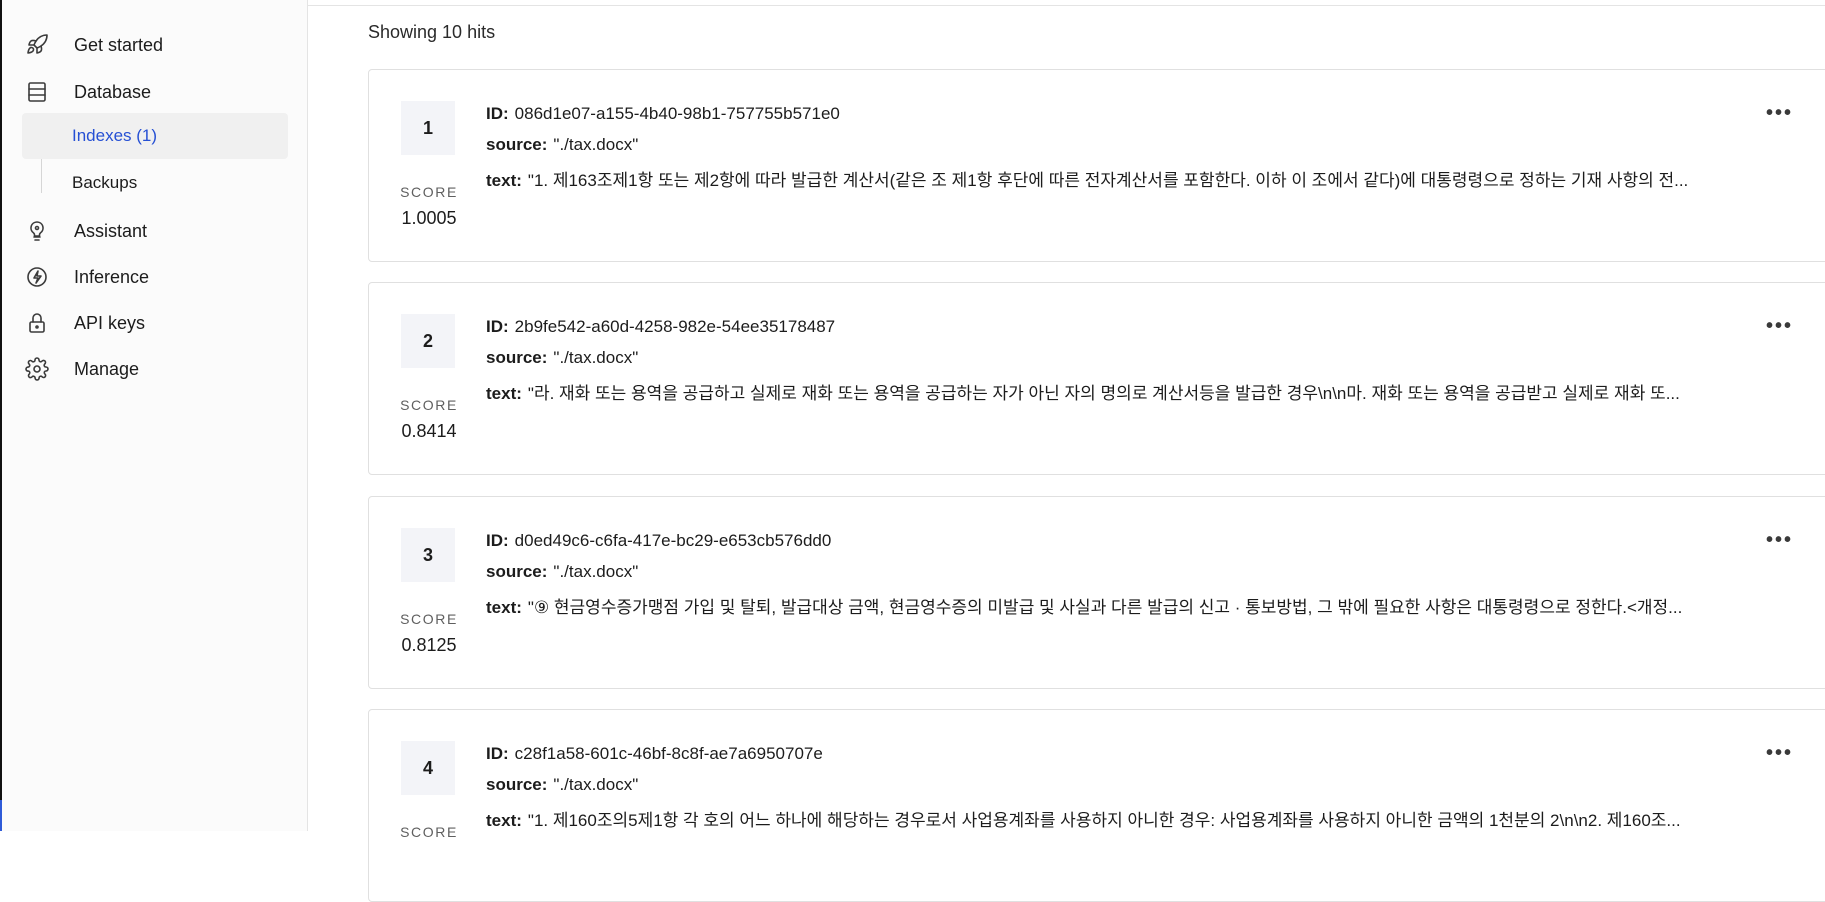 This screenshot has height=902, width=1825. What do you see at coordinates (677, 113) in the screenshot?
I see `id-value: 086d1e07-a155-4b40-98b1-757755b571e0` at bounding box center [677, 113].